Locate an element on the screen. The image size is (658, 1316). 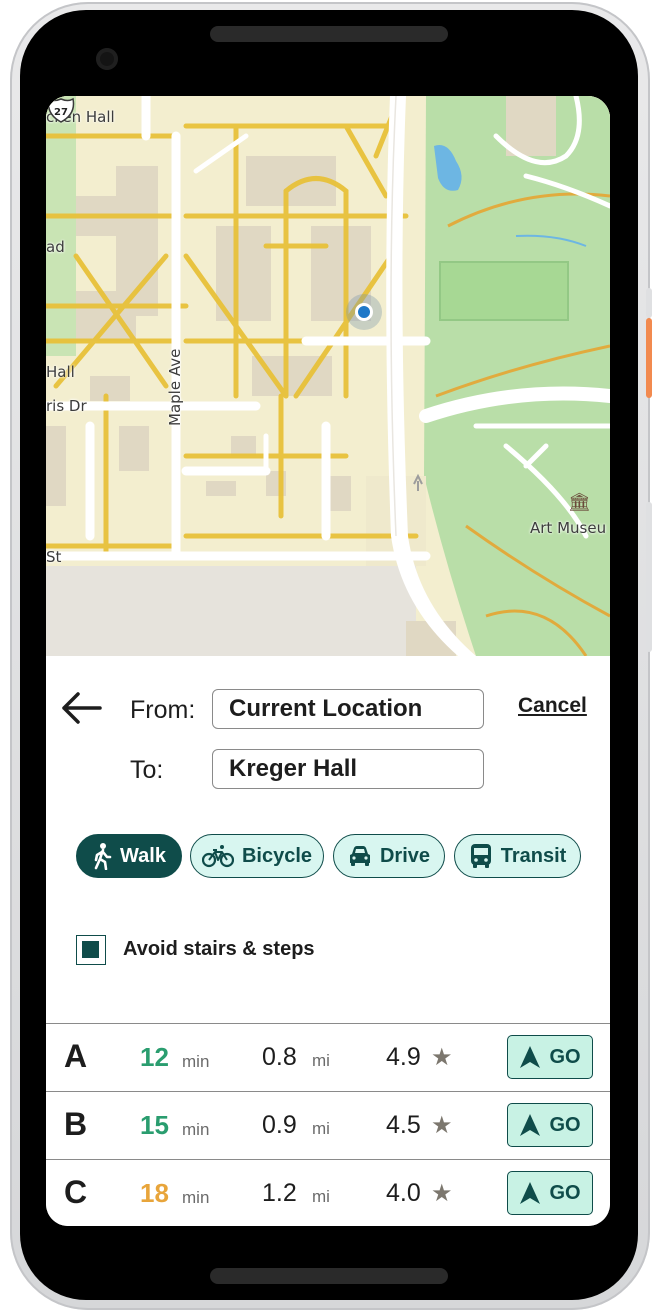
route-row-c: C 18 min 1.2 mi 4.0 ★ GO is located at coordinates (328, 1192).